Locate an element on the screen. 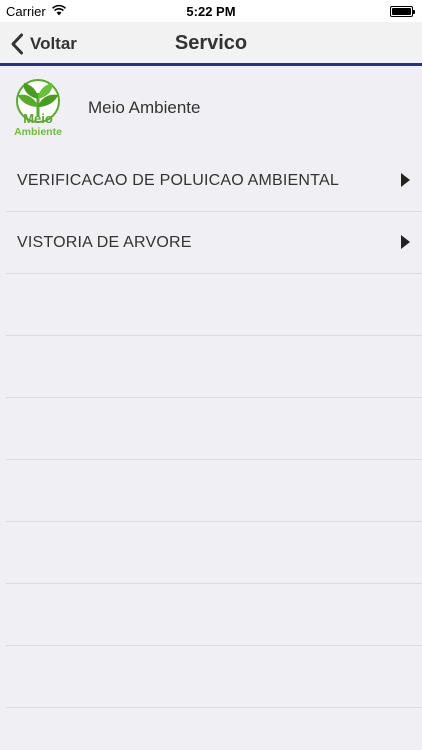 This screenshot has height=750, width=422. status-time: 5:22 PM is located at coordinates (211, 11).